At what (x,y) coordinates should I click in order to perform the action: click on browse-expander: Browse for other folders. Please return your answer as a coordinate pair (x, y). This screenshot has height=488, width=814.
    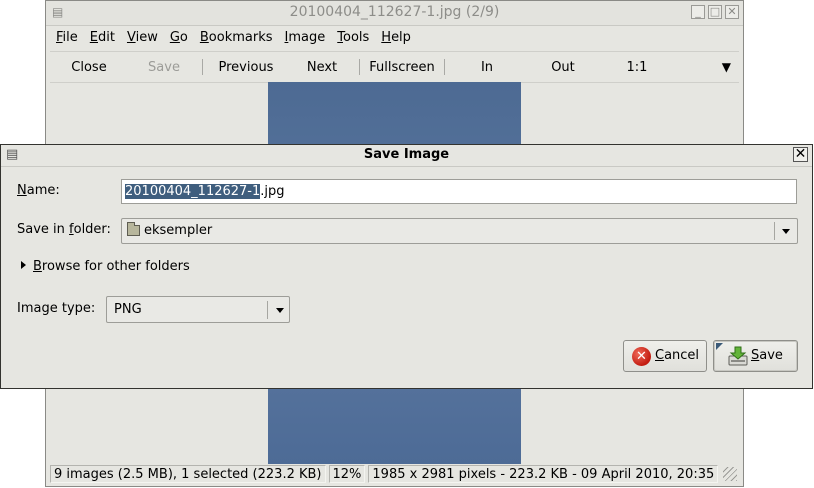
    Looking at the image, I should click on (105, 266).